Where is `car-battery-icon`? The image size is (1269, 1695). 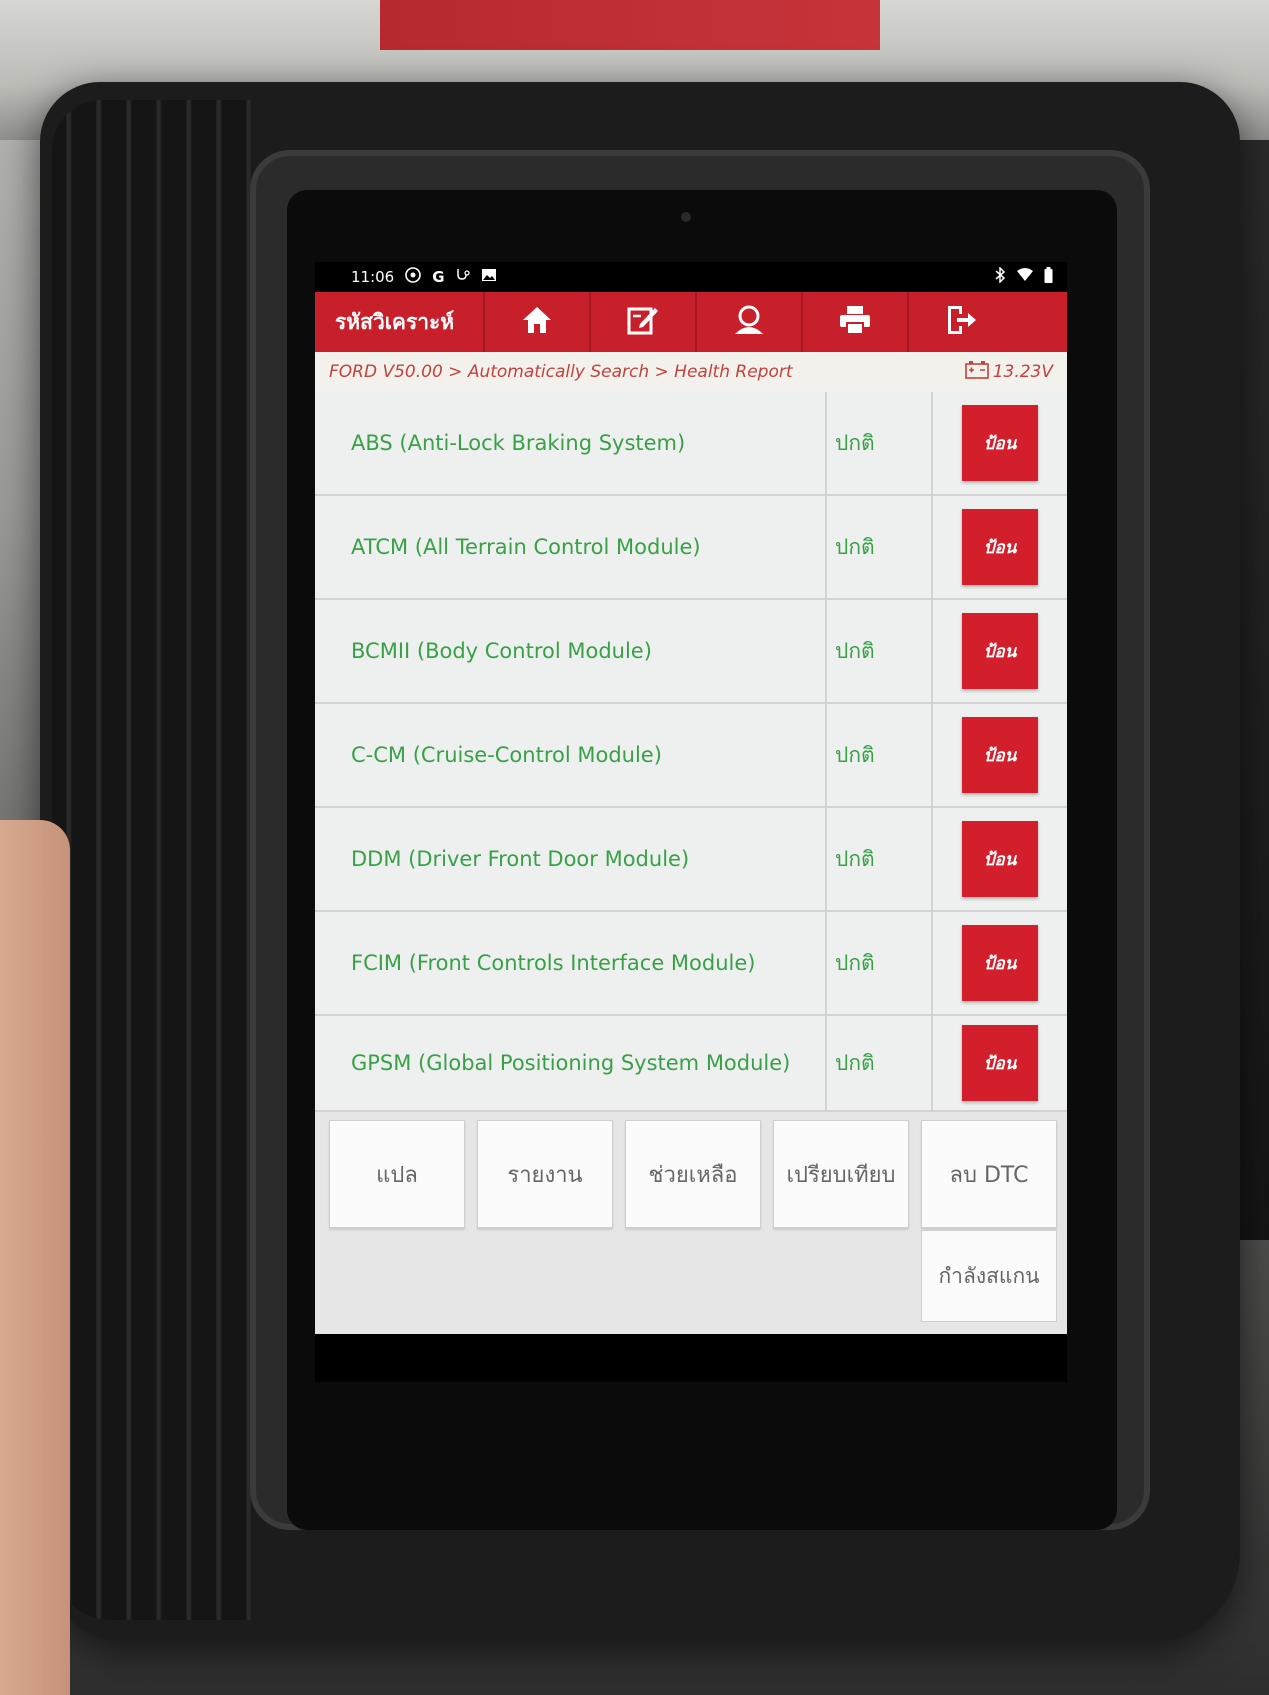 car-battery-icon is located at coordinates (976, 372).